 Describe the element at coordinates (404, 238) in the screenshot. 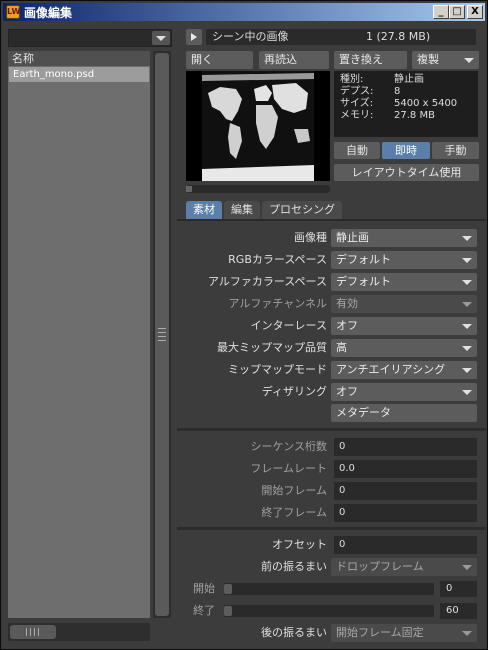

I see `image-type-select: 静止画` at that location.